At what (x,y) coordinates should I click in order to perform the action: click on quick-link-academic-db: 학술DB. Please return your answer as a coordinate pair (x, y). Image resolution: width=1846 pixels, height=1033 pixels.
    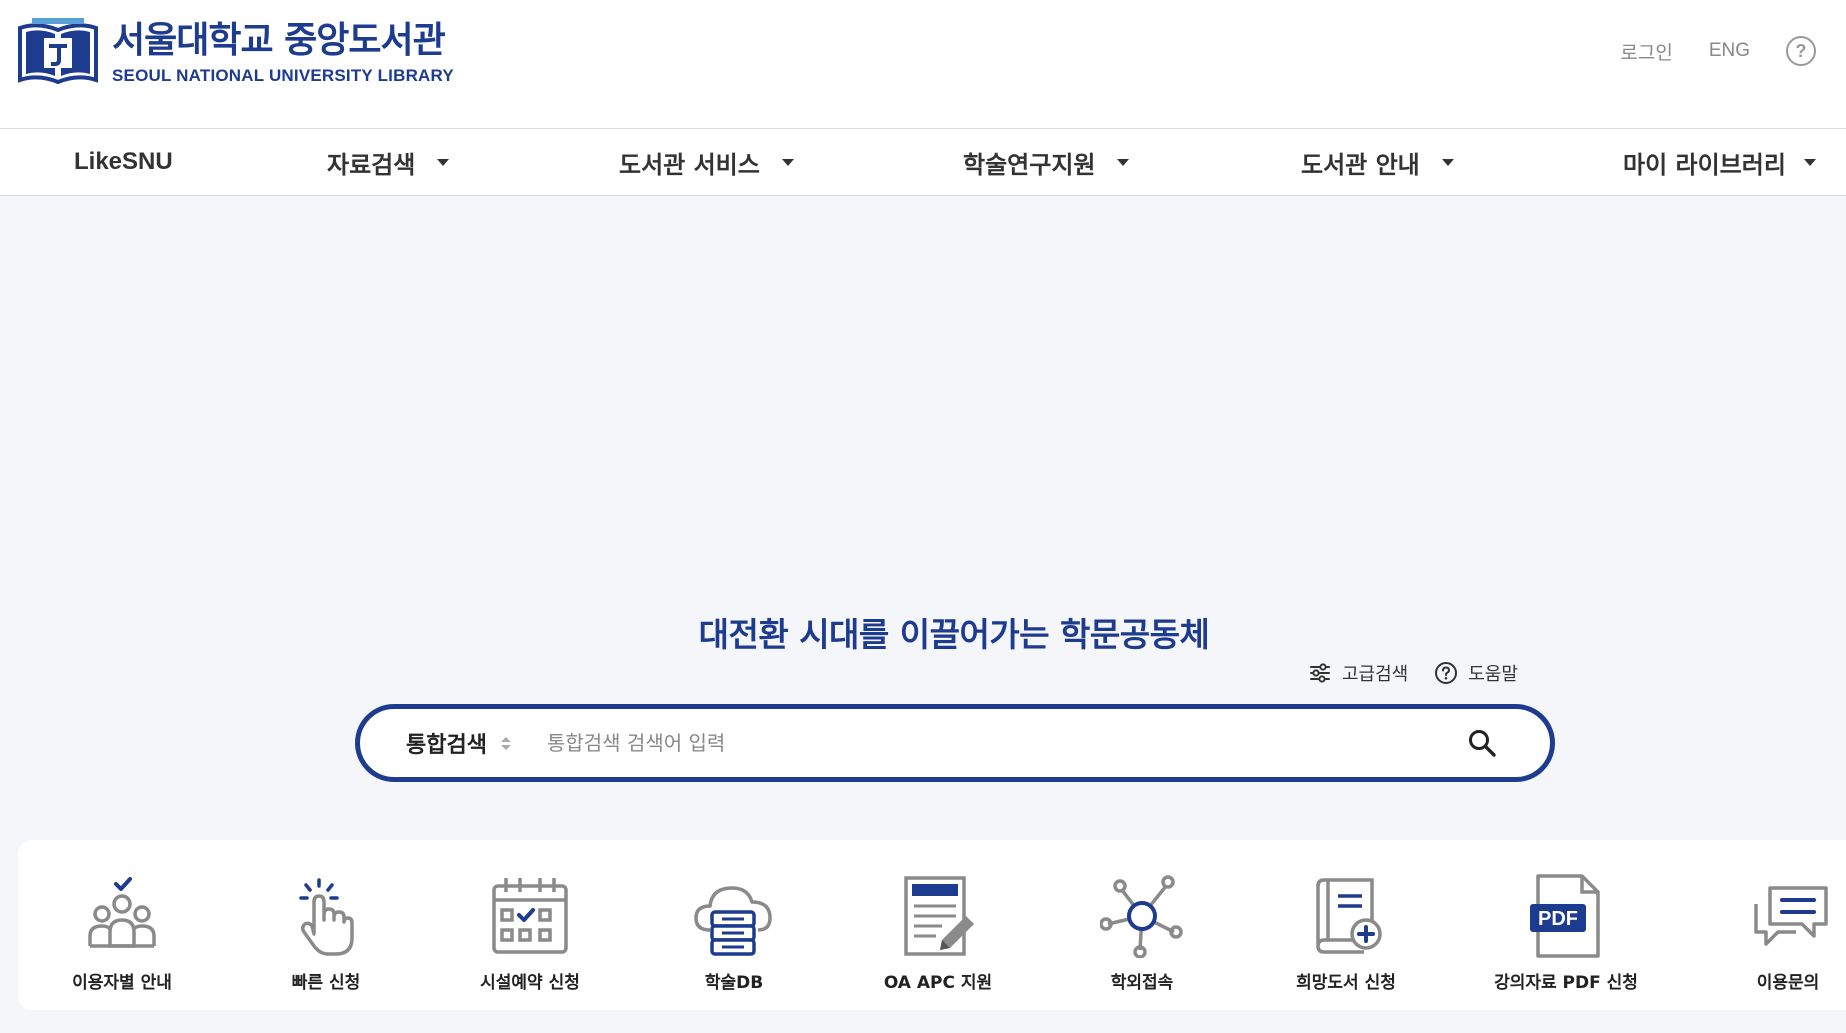
    Looking at the image, I should click on (734, 933).